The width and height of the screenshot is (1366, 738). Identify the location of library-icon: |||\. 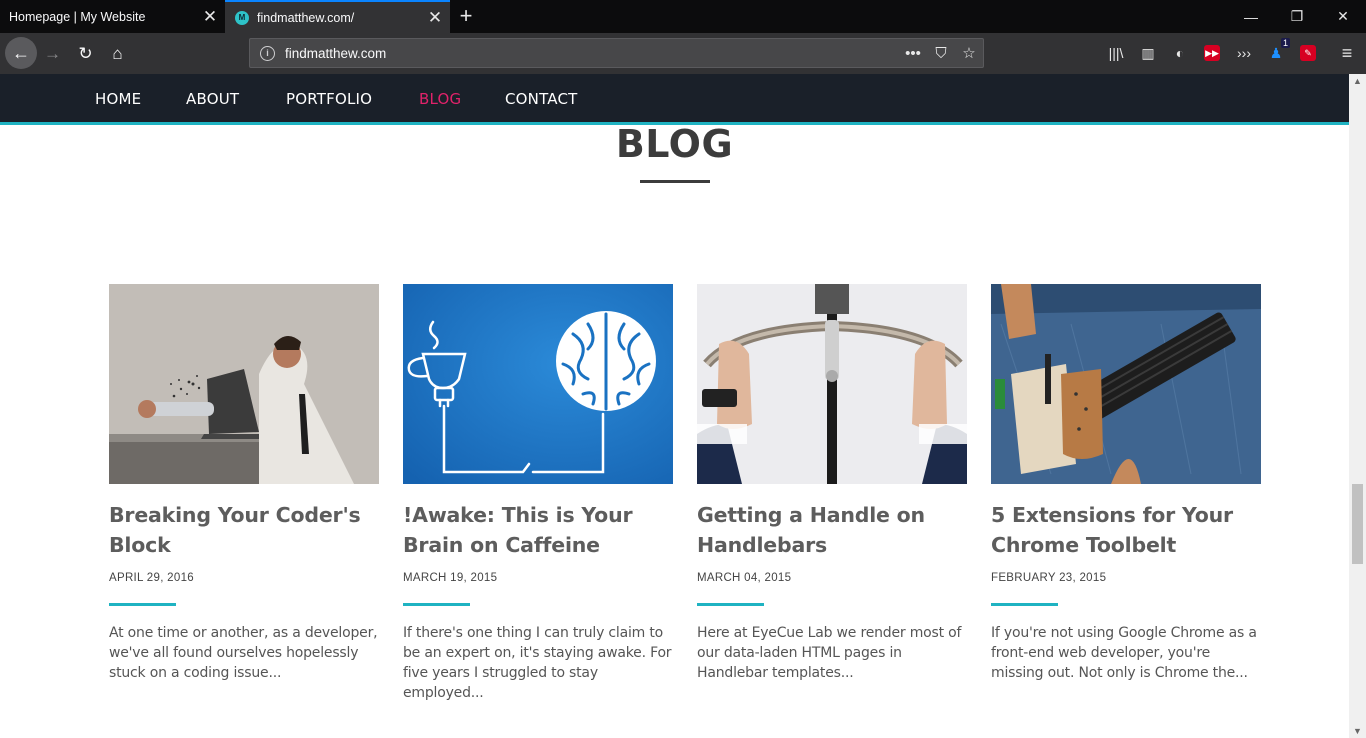
(1116, 53).